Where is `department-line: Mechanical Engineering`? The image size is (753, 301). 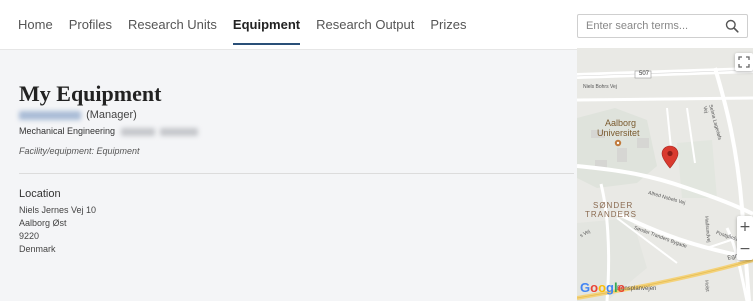 department-line: Mechanical Engineering is located at coordinates (109, 131).